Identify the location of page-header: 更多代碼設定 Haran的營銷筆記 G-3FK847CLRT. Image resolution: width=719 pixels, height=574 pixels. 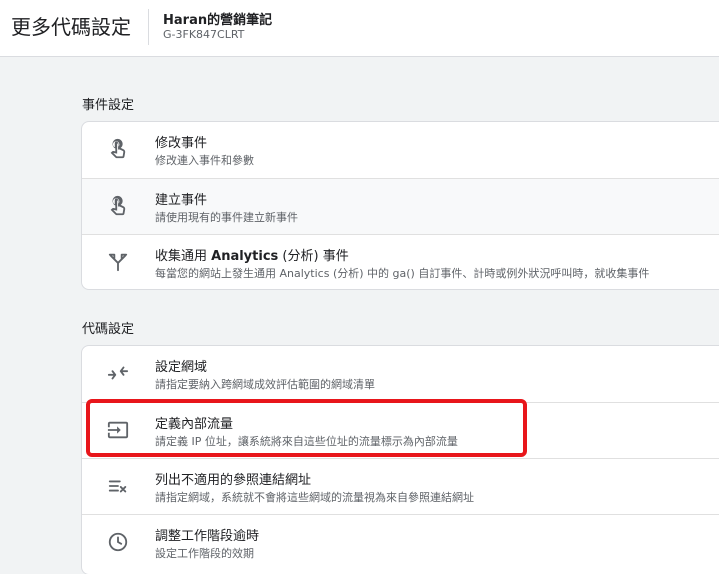
(359, 28).